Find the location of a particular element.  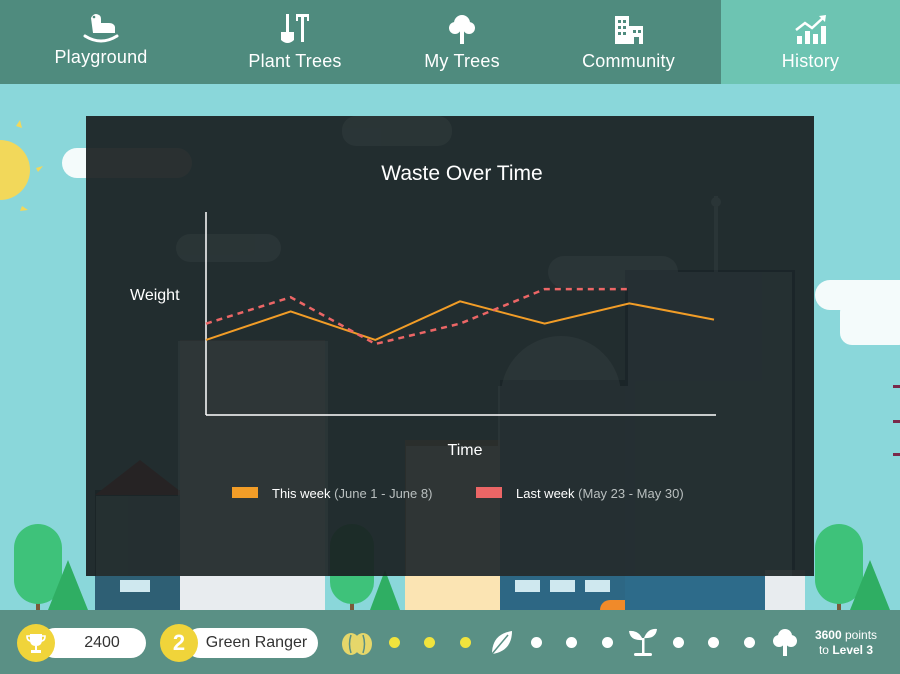

x-axis-label: Time is located at coordinates (465, 450).